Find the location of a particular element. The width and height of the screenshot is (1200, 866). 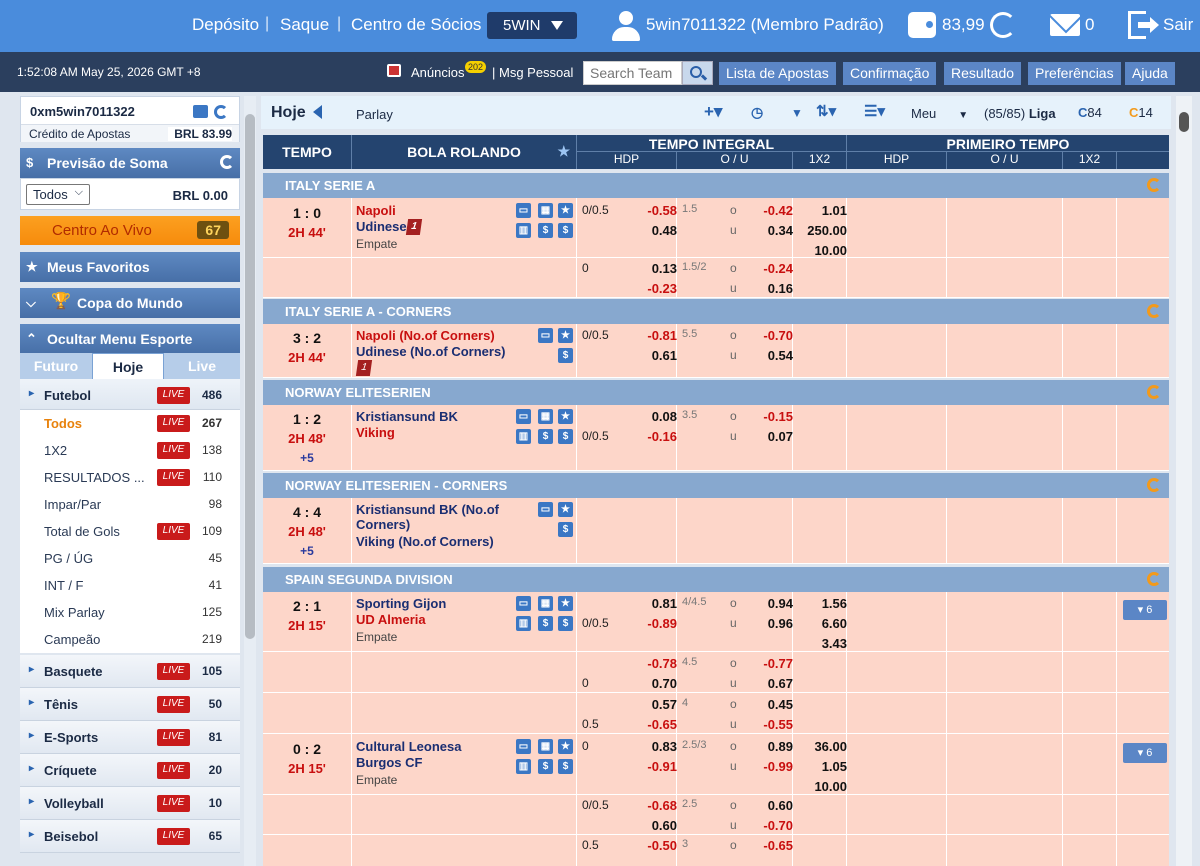

under-odds: 0.16 is located at coordinates (773, 288).